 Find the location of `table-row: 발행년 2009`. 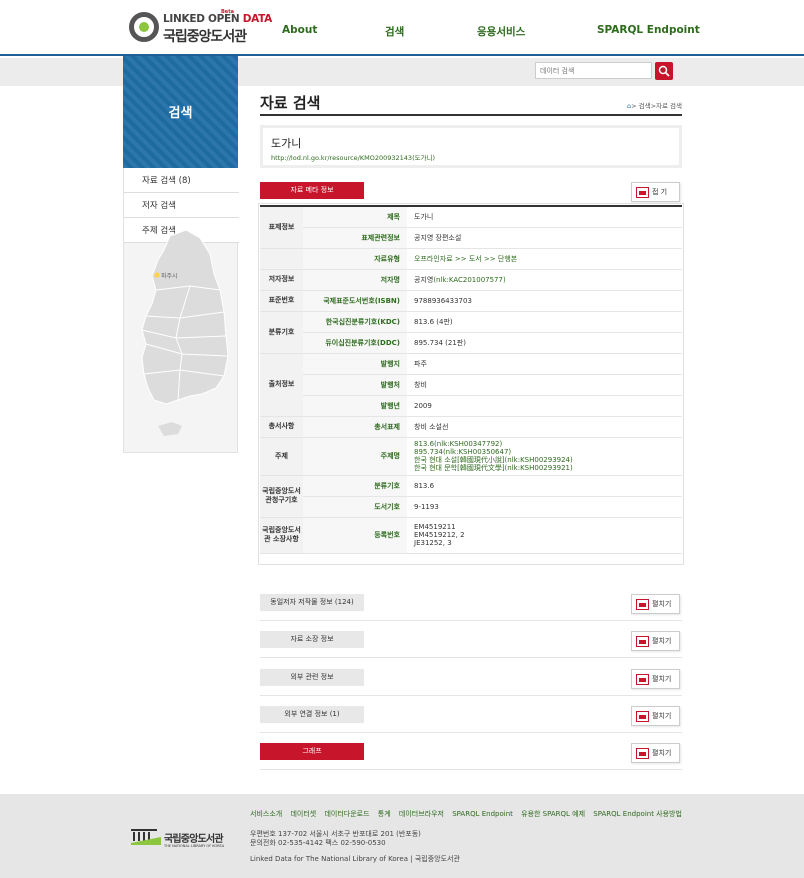

table-row: 발행년 2009 is located at coordinates (471, 406).